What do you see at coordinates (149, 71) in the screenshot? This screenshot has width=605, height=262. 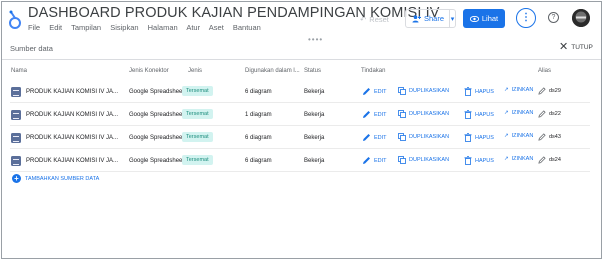 I see `column-header-connector: Jenis Konektor` at bounding box center [149, 71].